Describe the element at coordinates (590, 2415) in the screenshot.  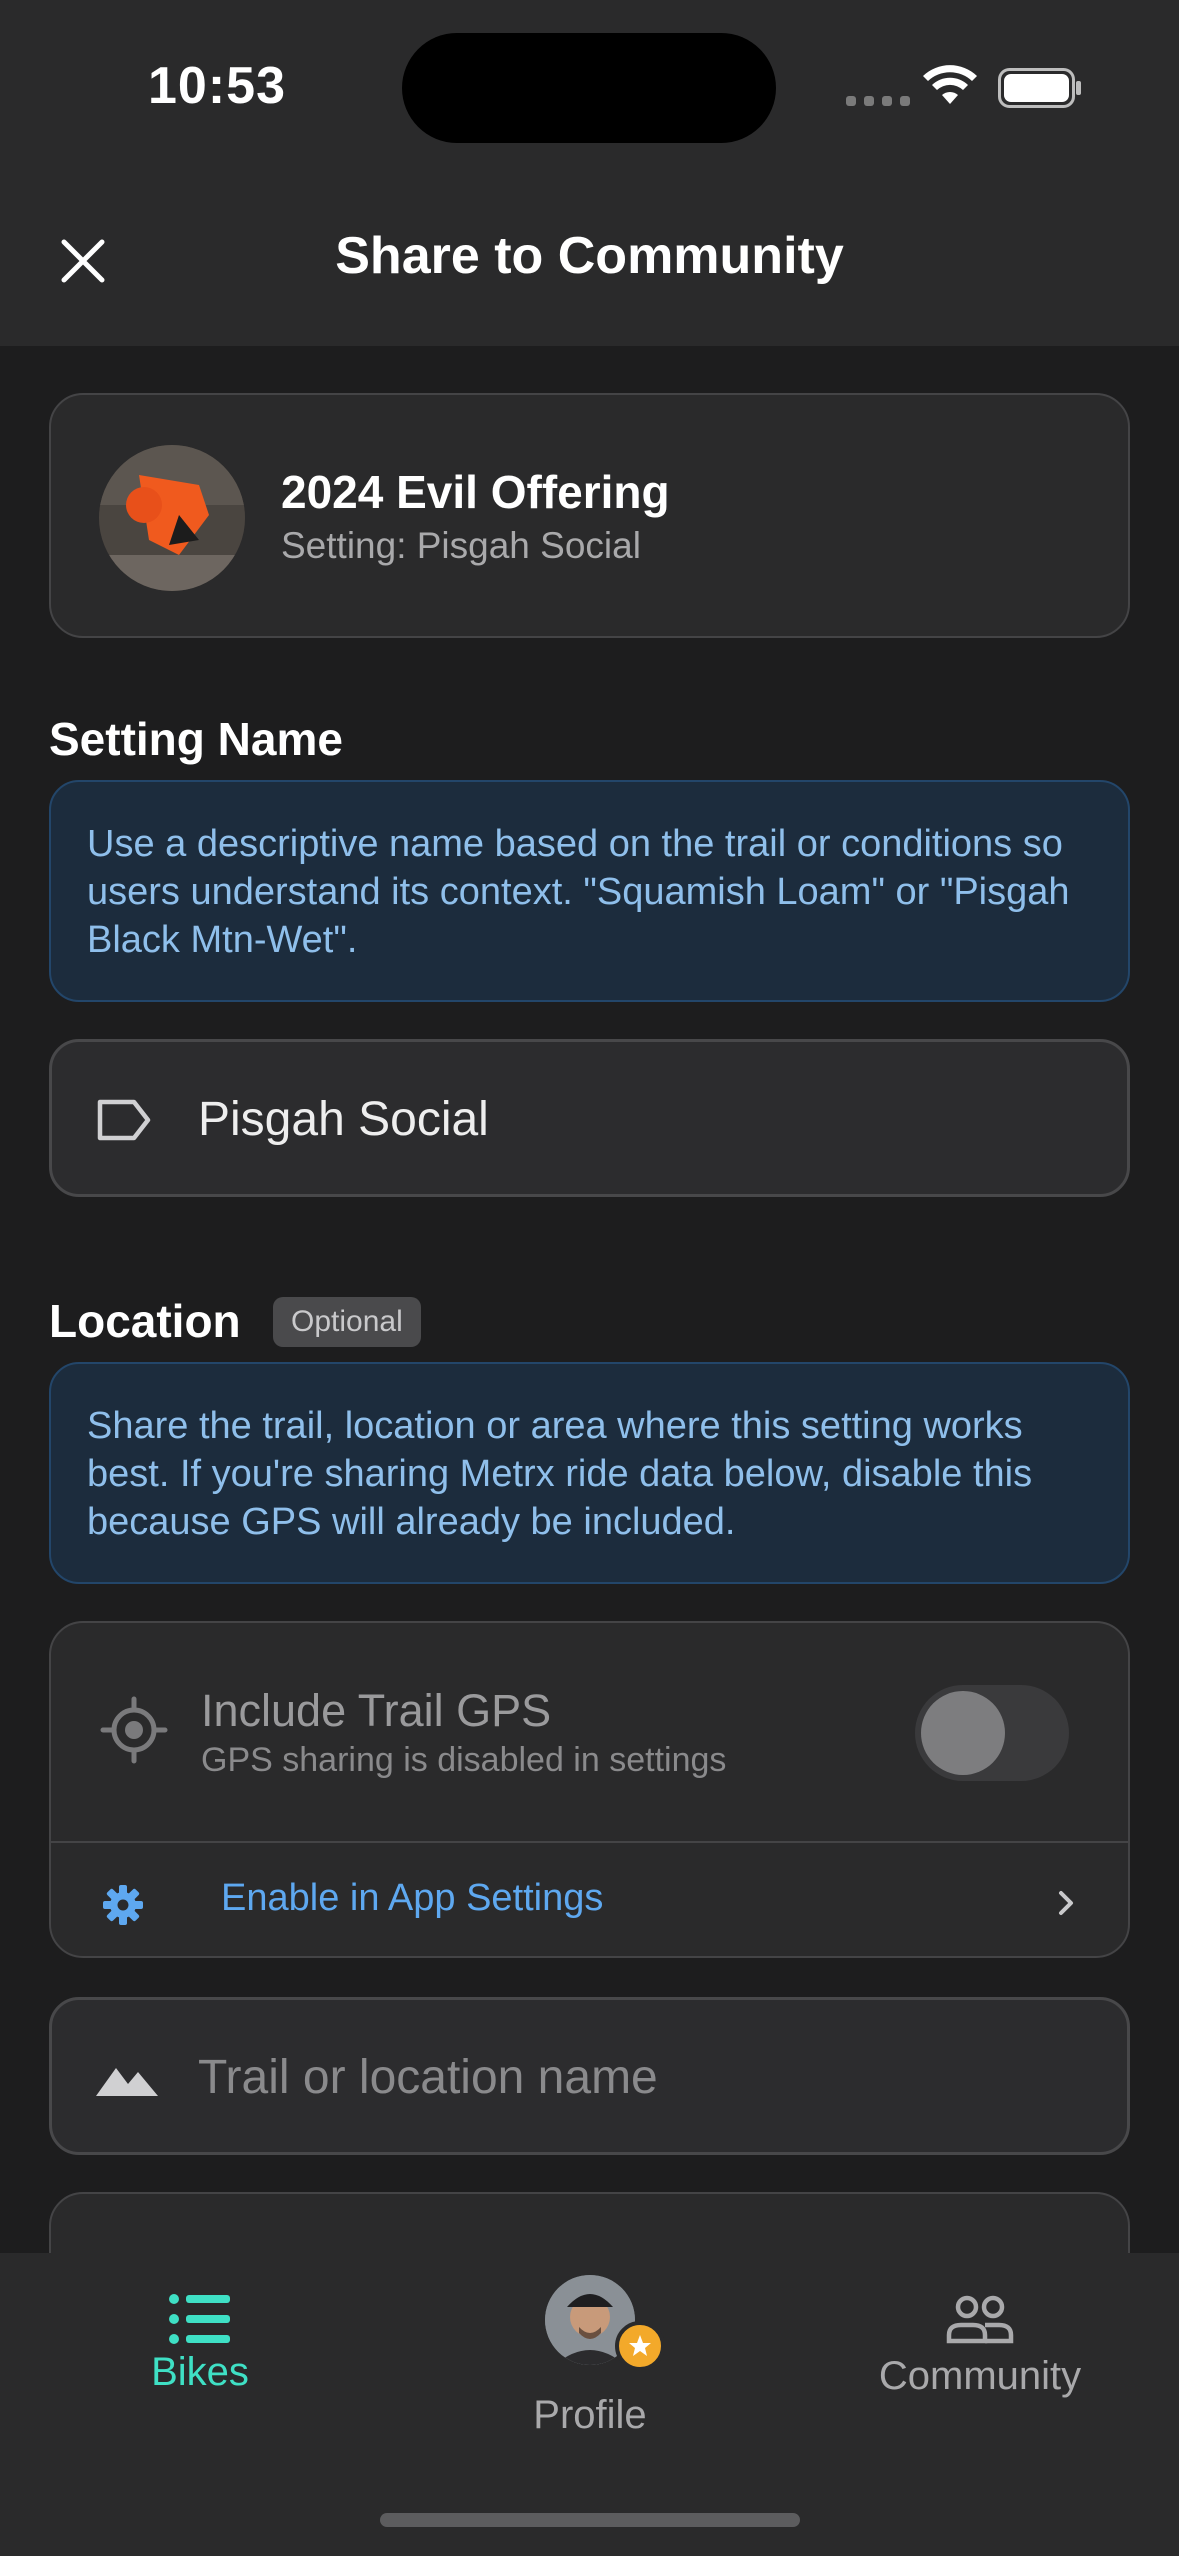
I see `tab-profile-label: Profile` at that location.